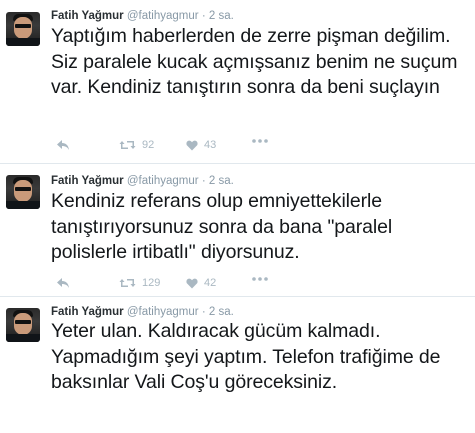  I want to click on like-count: 42, so click(210, 283).